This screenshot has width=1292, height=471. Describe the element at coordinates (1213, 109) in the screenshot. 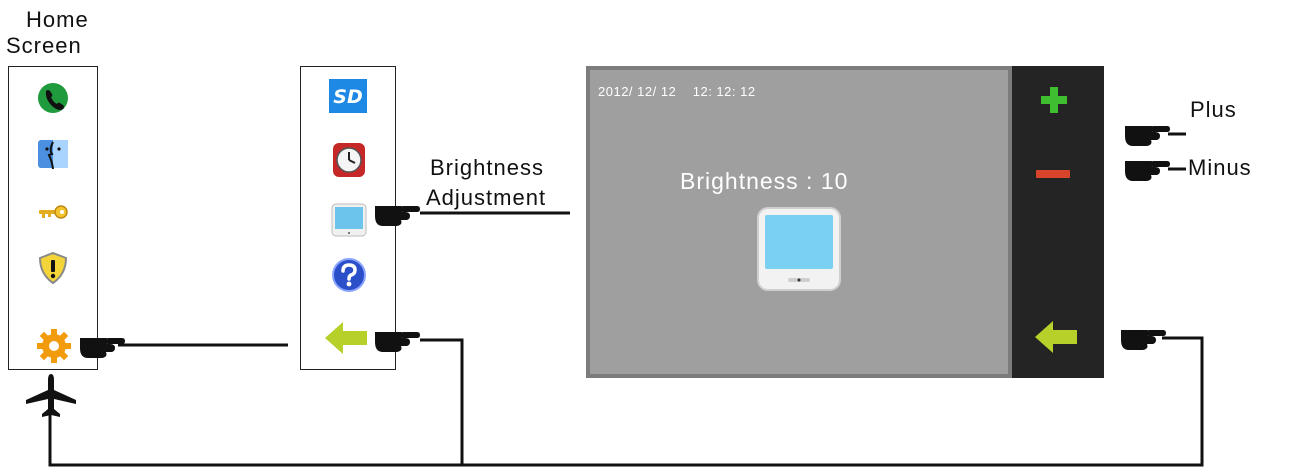

I see `plus-label: Plus` at that location.